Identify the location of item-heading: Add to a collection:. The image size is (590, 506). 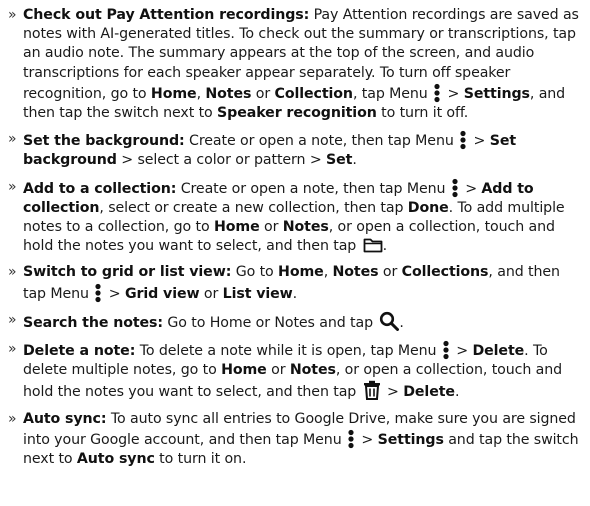
(100, 188).